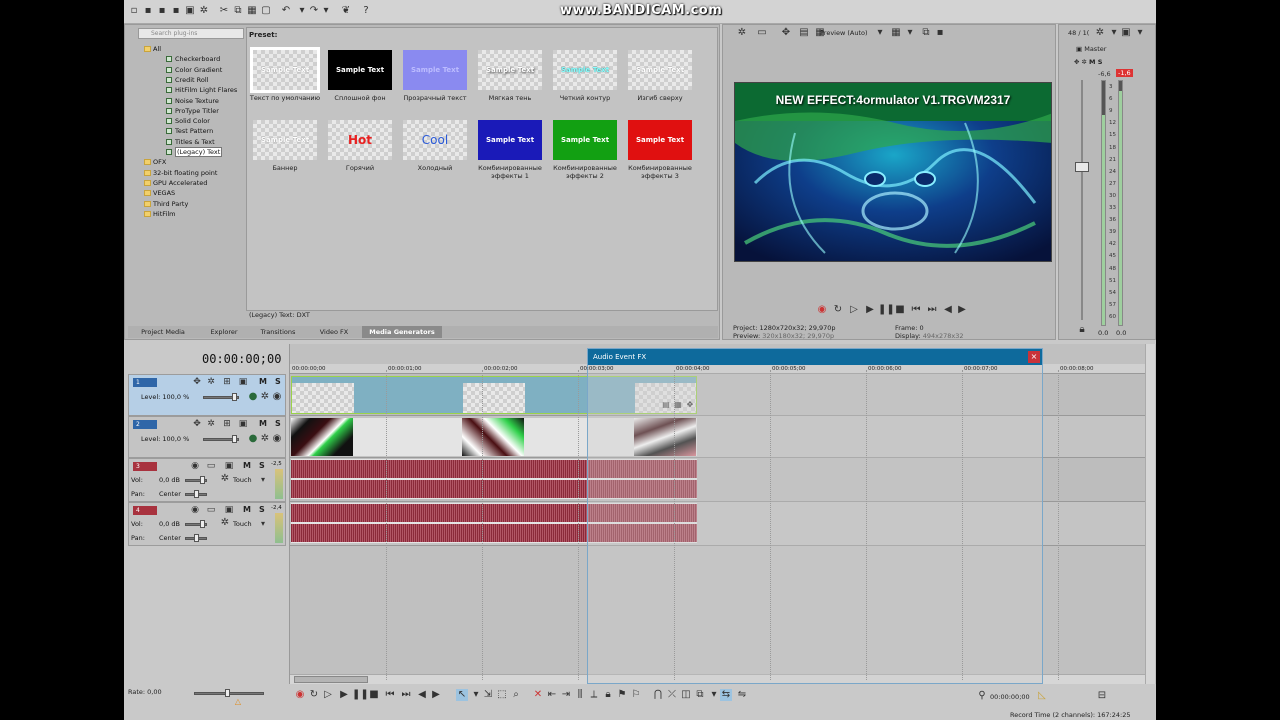 Image resolution: width=1280 pixels, height=720 pixels. I want to click on timeline-prev-frame-icon: ◀, so click(422, 695).